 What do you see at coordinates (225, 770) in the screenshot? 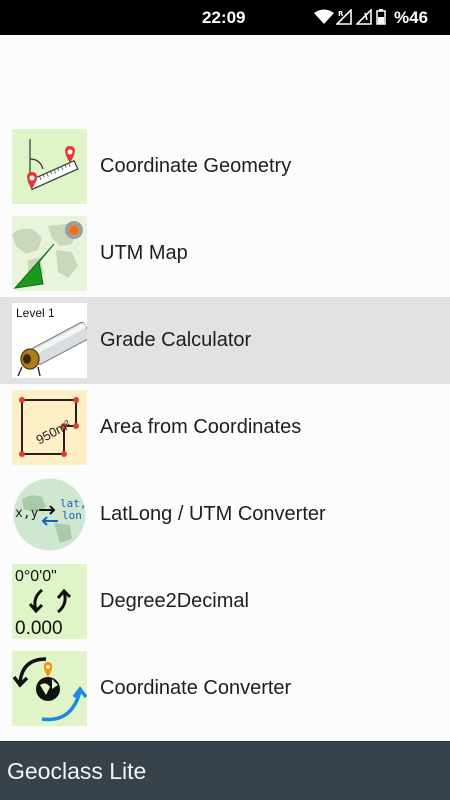
I see `bottom-app-bar: Geoclass Lite` at bounding box center [225, 770].